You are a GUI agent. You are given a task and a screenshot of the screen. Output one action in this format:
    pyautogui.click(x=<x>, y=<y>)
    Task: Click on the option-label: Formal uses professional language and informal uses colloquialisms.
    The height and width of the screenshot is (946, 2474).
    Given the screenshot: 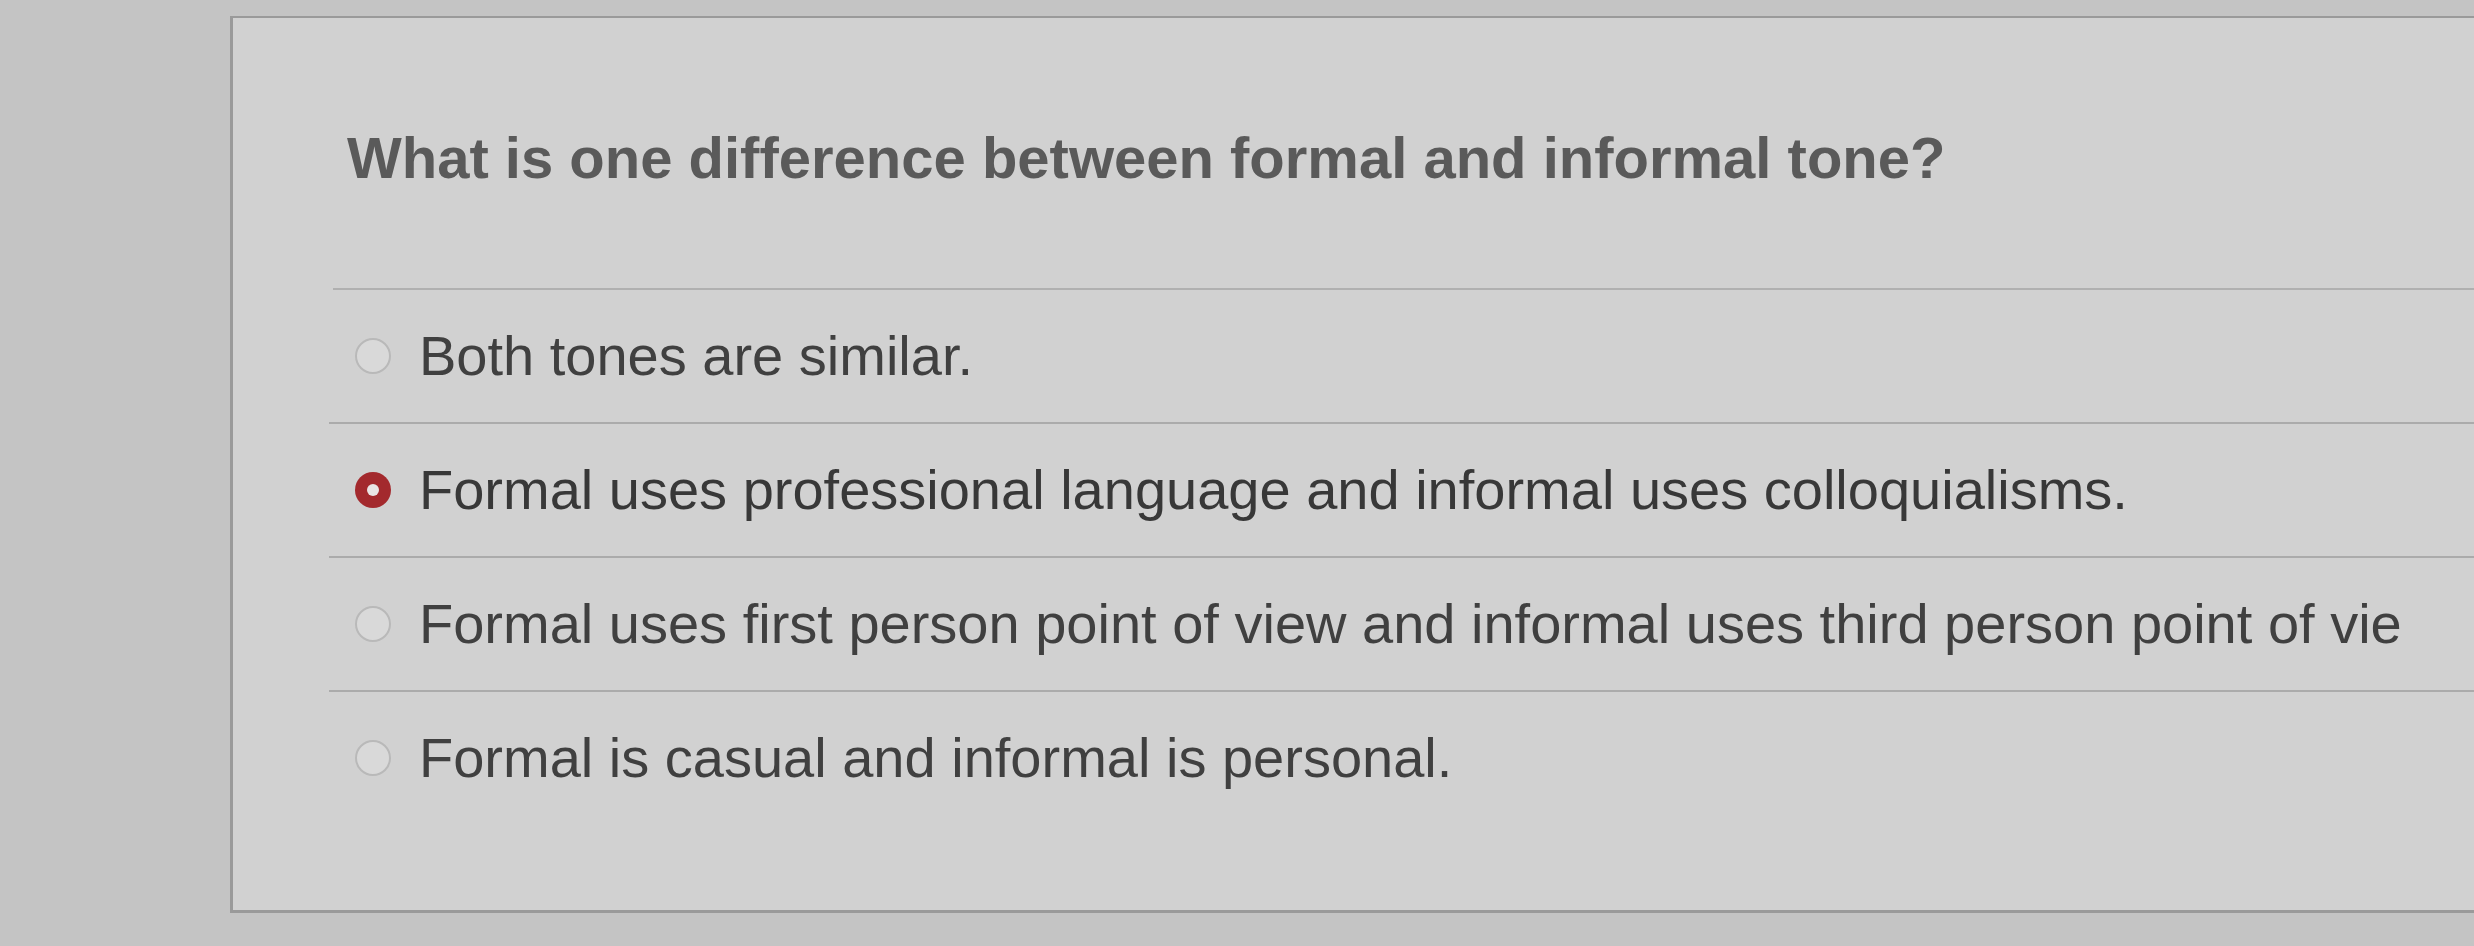 What is the action you would take?
    pyautogui.click(x=1273, y=490)
    